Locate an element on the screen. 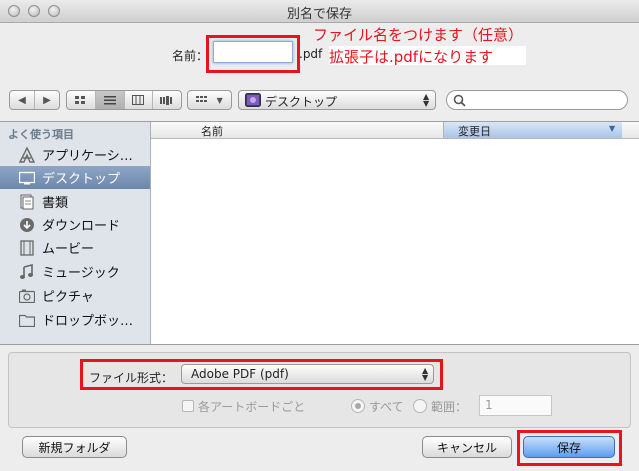 This screenshot has width=639, height=471. cover-flow-button is located at coordinates (166, 100).